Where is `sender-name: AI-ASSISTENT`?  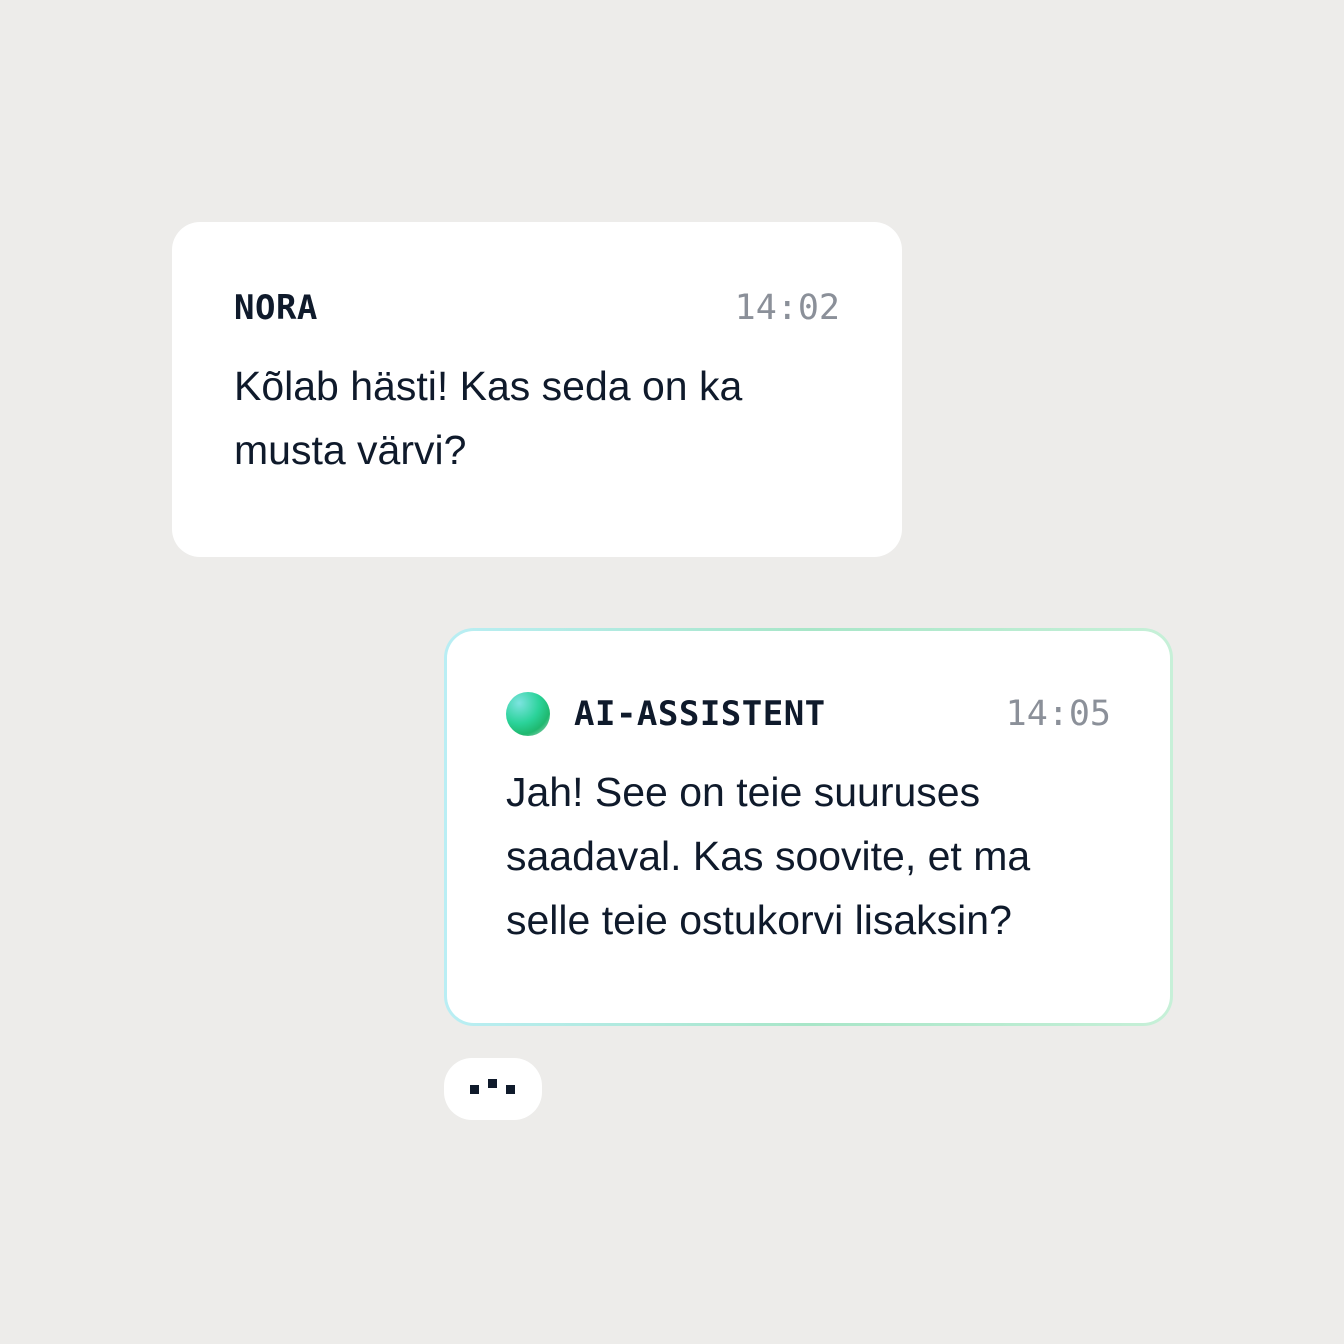
sender-name: AI-ASSISTENT is located at coordinates (700, 714).